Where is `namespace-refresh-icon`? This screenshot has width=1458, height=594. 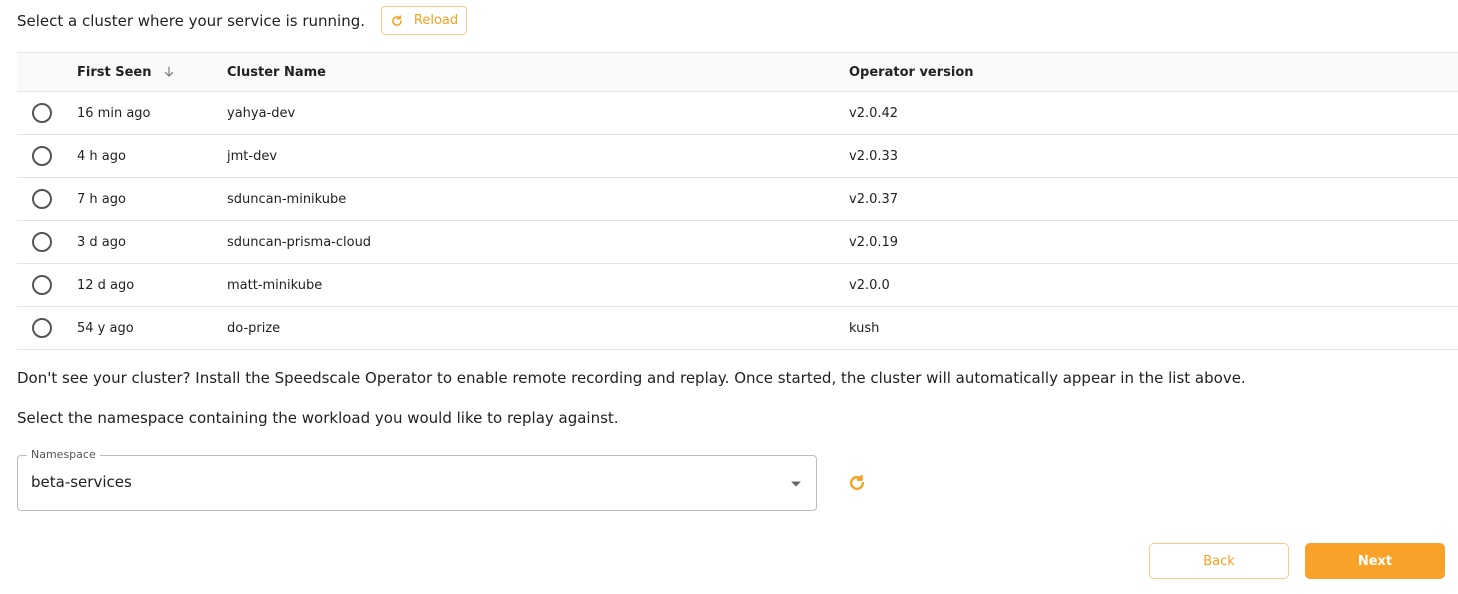 namespace-refresh-icon is located at coordinates (857, 483).